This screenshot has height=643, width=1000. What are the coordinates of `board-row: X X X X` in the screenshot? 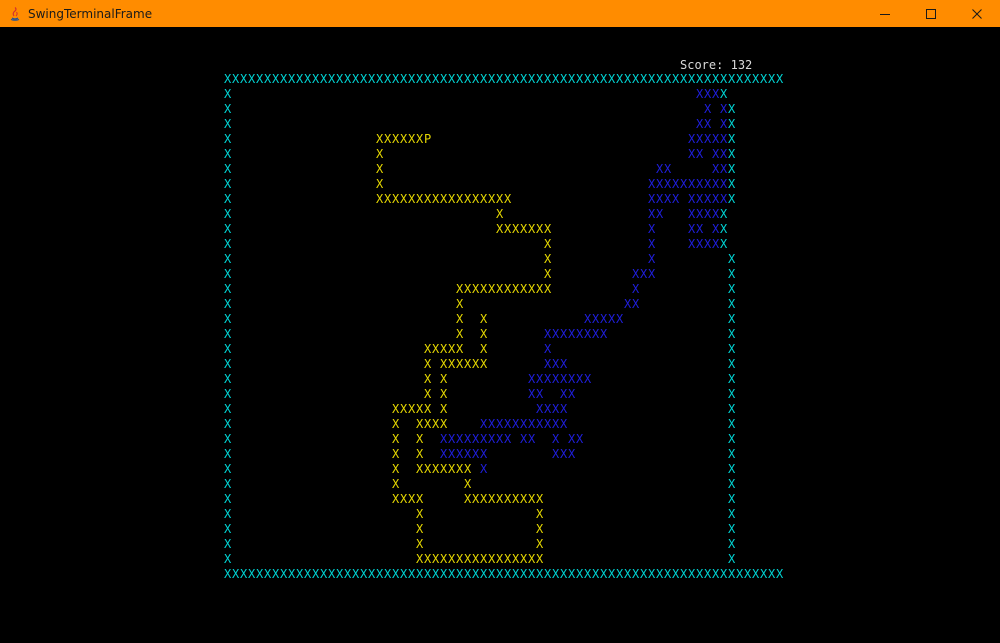 It's located at (504, 544).